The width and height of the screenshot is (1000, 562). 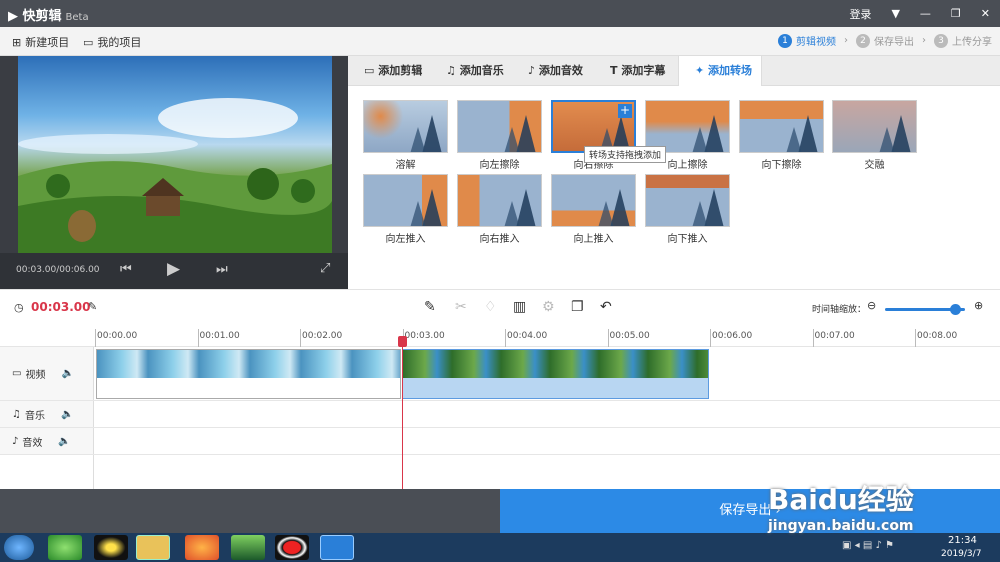 I want to click on transition-thumb-push-left, so click(x=405, y=200).